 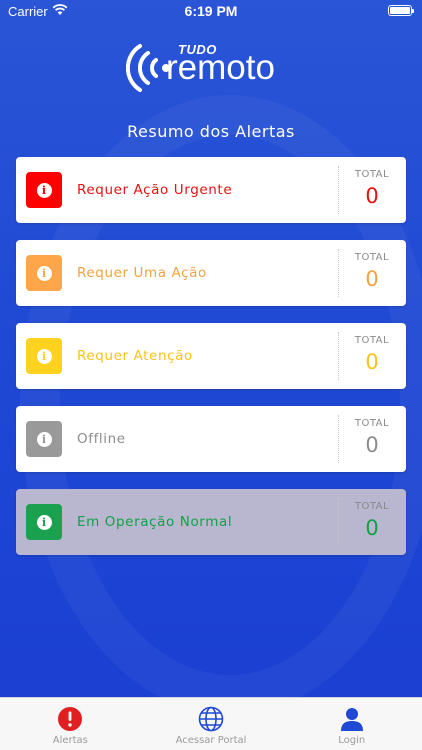 I want to click on alert-card-label: Requer Ação Urgente, so click(x=155, y=190).